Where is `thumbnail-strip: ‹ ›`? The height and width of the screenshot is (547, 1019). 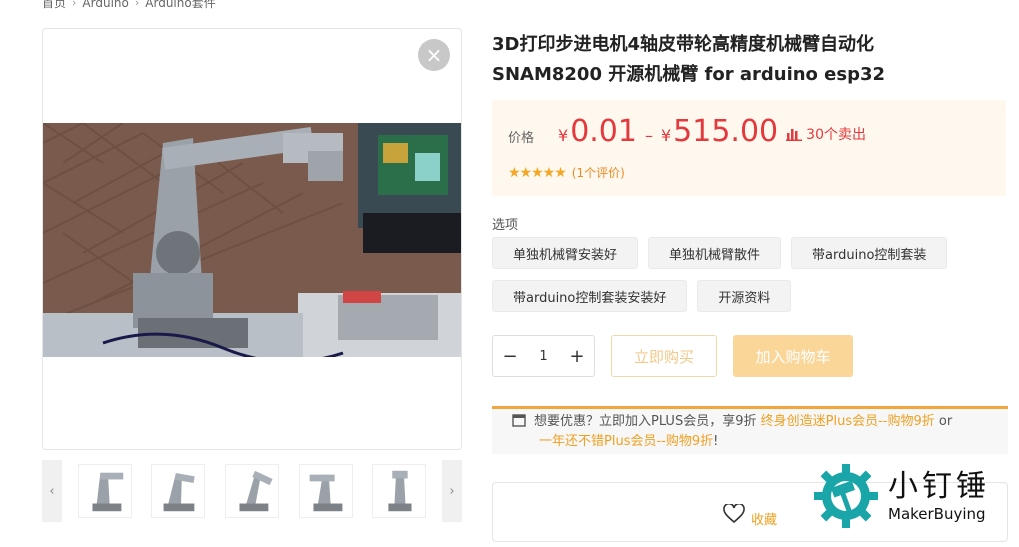 thumbnail-strip: ‹ › is located at coordinates (252, 491).